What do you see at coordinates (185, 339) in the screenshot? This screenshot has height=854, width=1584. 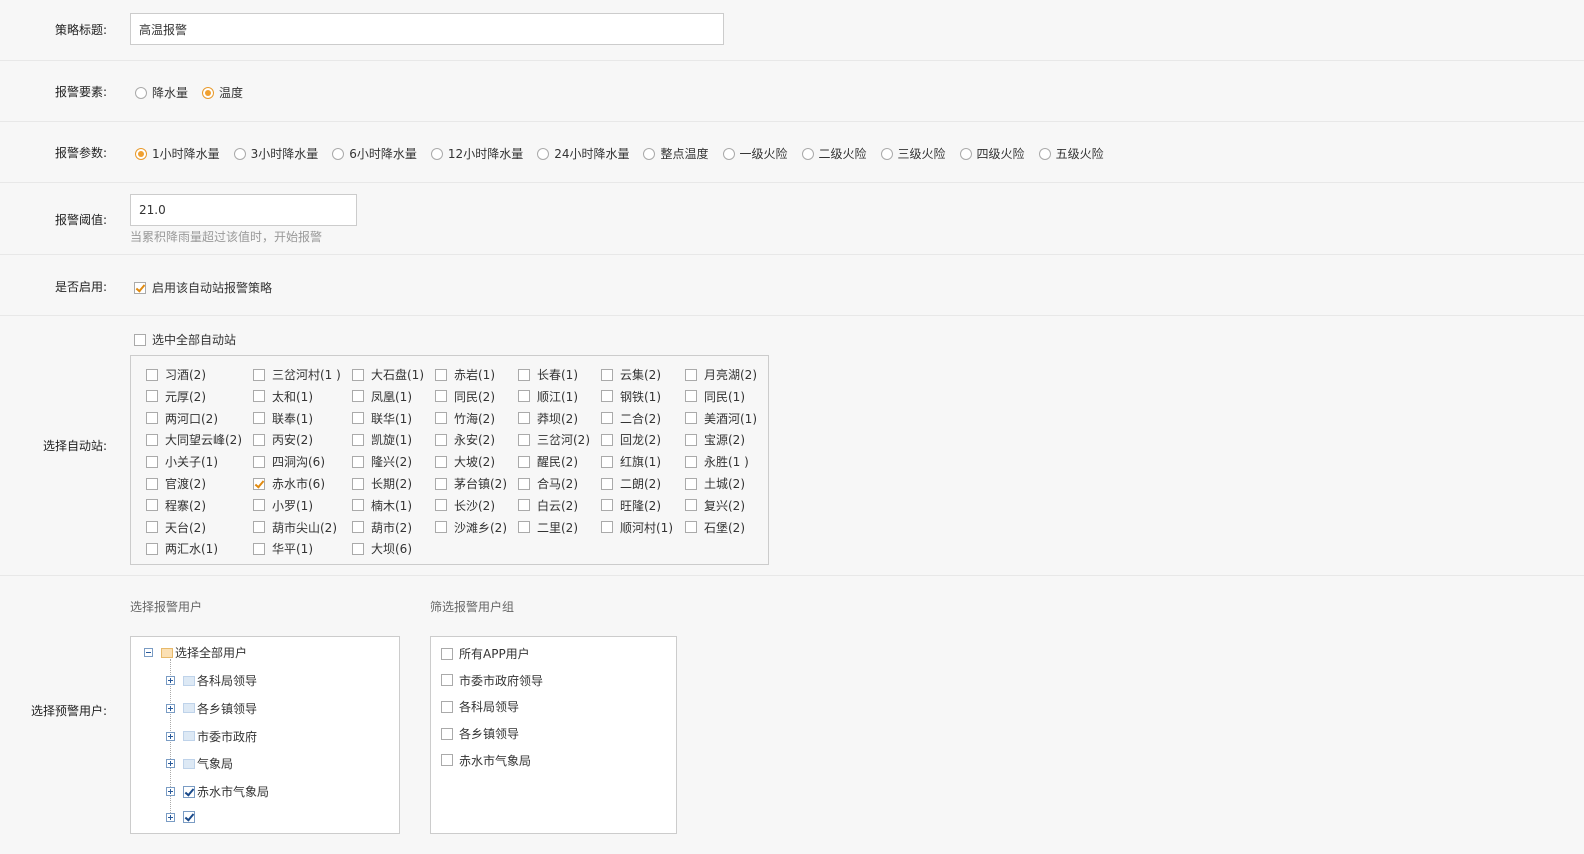 I see `select-all-stations-checkbox: 选中全部自动站` at bounding box center [185, 339].